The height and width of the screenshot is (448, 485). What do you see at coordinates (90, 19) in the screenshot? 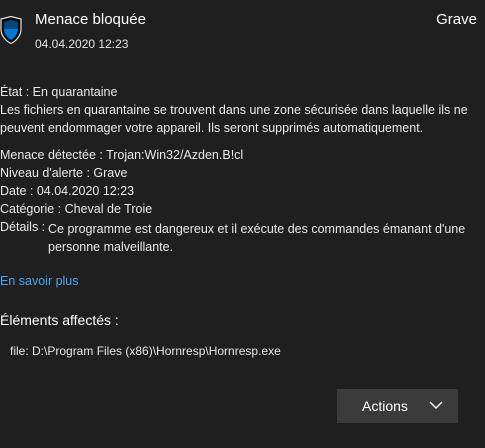
I see `threat-title: Menace bloquée` at bounding box center [90, 19].